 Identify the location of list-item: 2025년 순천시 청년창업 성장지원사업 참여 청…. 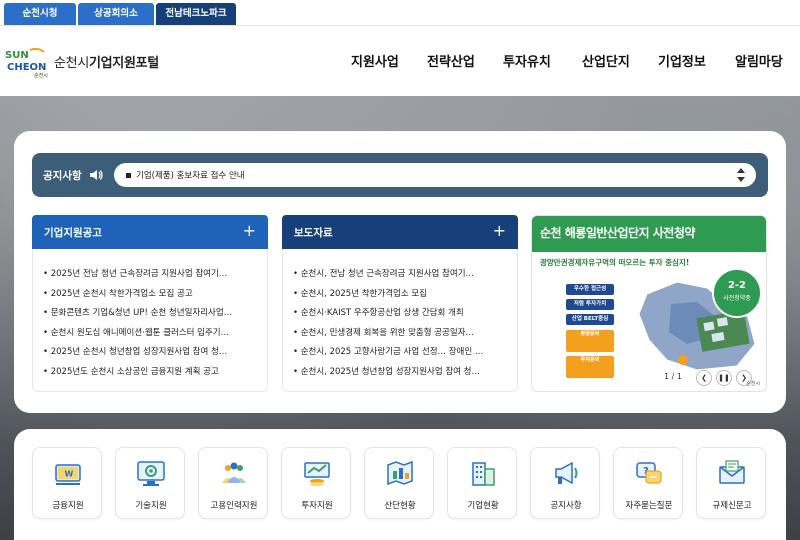
(153, 355).